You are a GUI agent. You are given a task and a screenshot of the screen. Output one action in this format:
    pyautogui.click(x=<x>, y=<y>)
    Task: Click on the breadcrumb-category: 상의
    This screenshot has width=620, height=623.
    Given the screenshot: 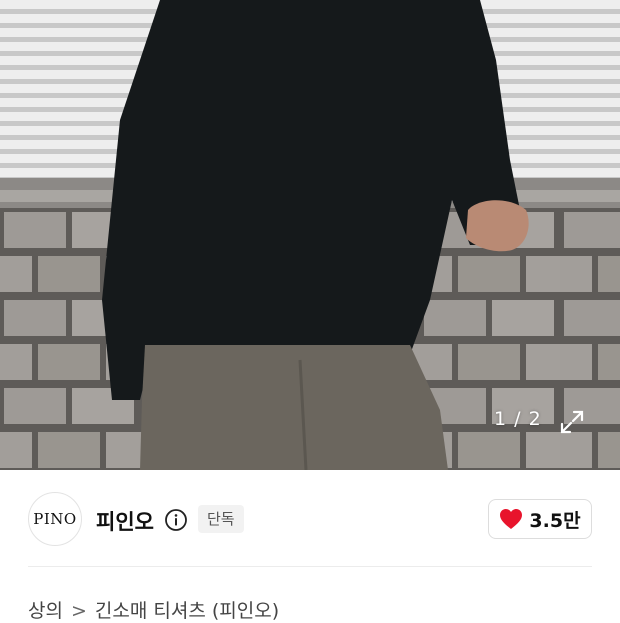 What is the action you would take?
    pyautogui.click(x=45, y=611)
    